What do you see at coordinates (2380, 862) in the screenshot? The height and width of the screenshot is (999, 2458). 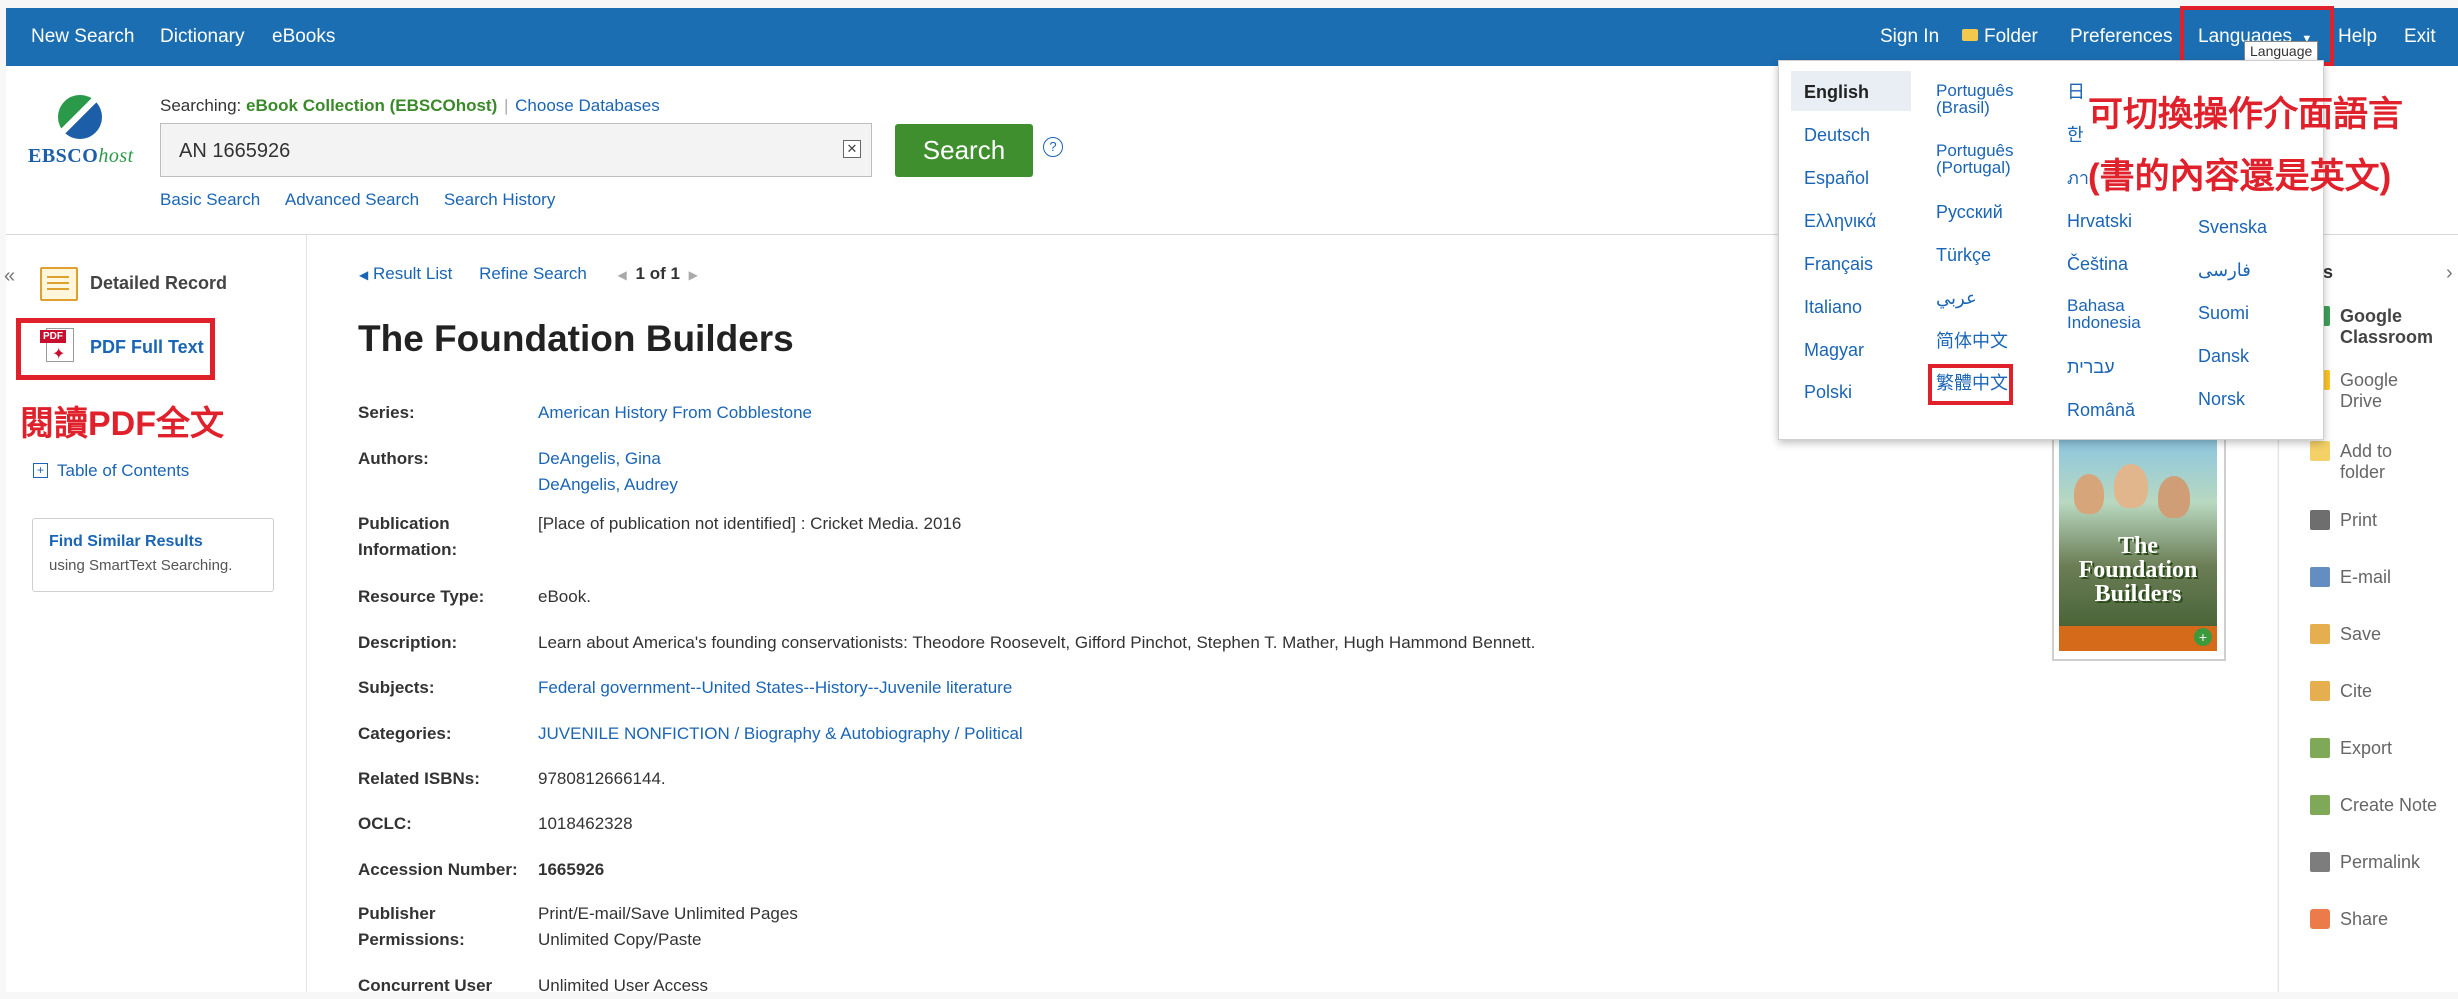 I see `tool-label: Permalink` at bounding box center [2380, 862].